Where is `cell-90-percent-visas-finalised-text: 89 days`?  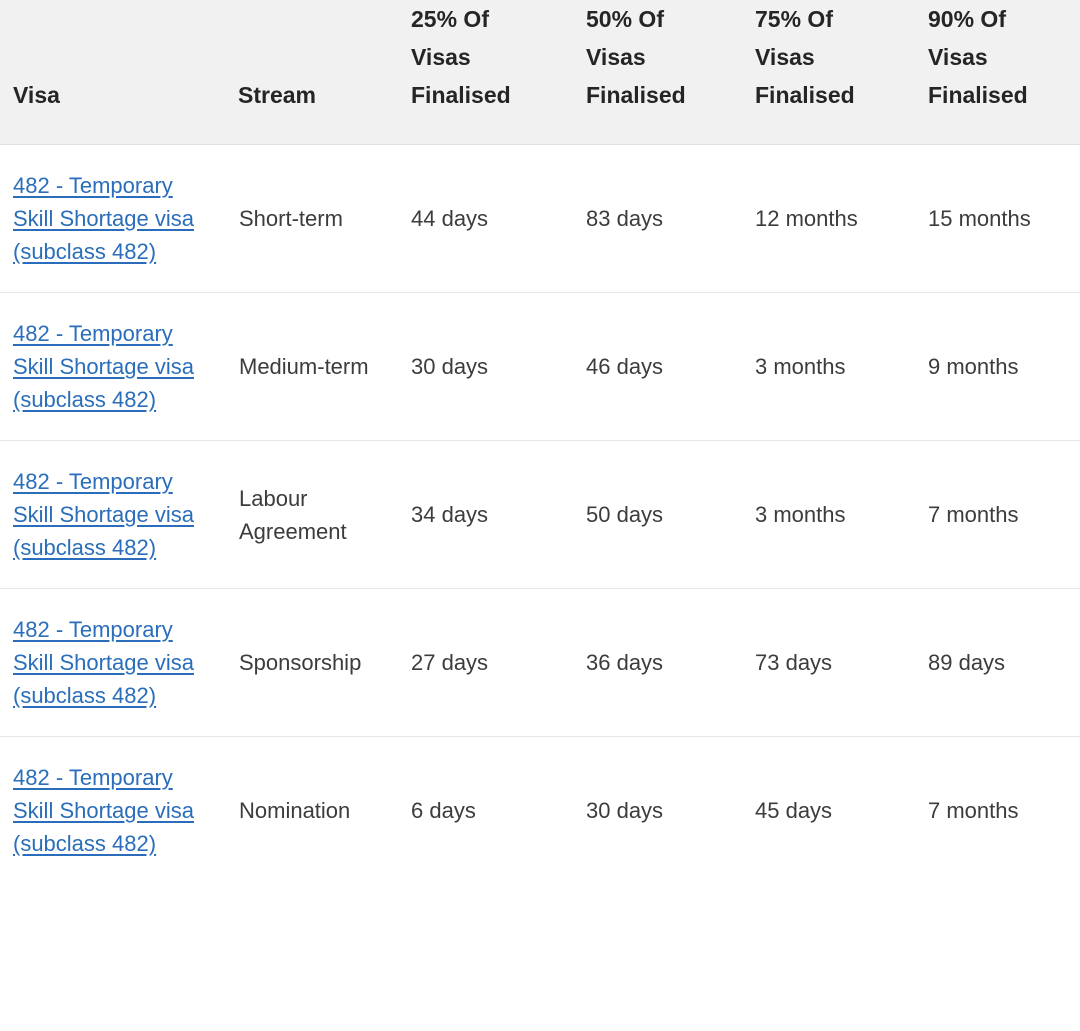
cell-90-percent-visas-finalised-text: 89 days is located at coordinates (967, 662).